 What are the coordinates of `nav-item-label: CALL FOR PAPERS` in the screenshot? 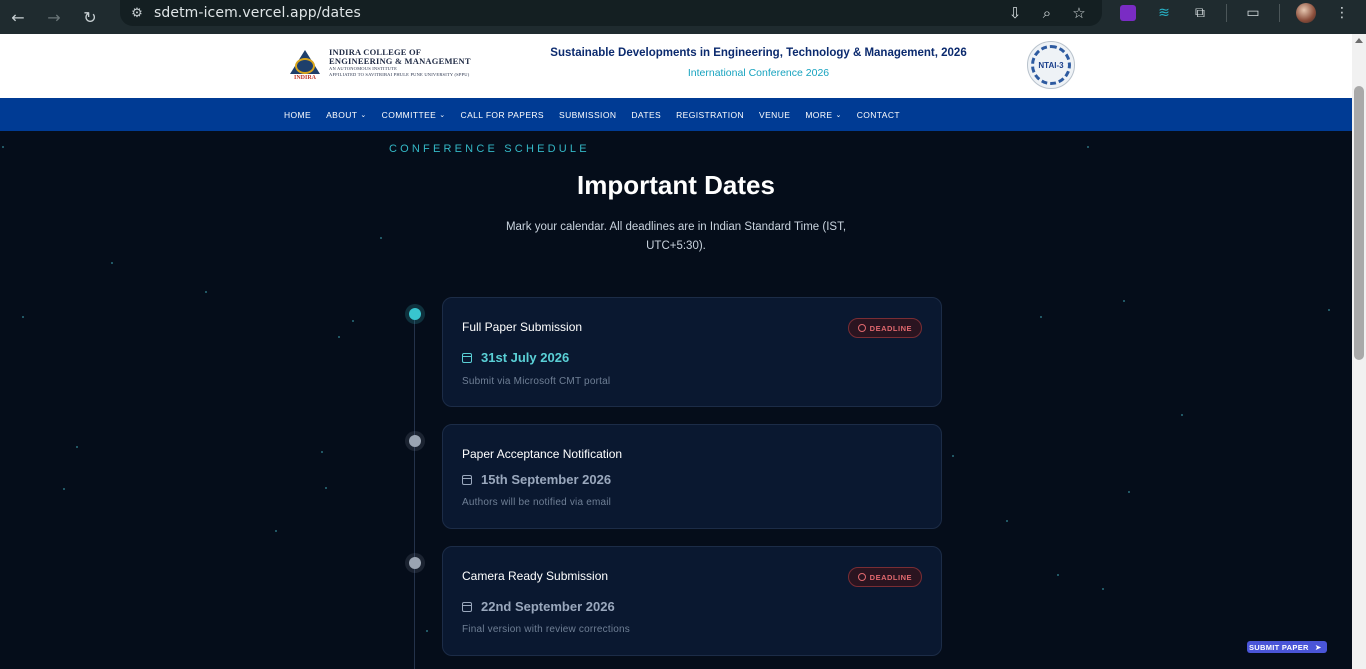 It's located at (502, 114).